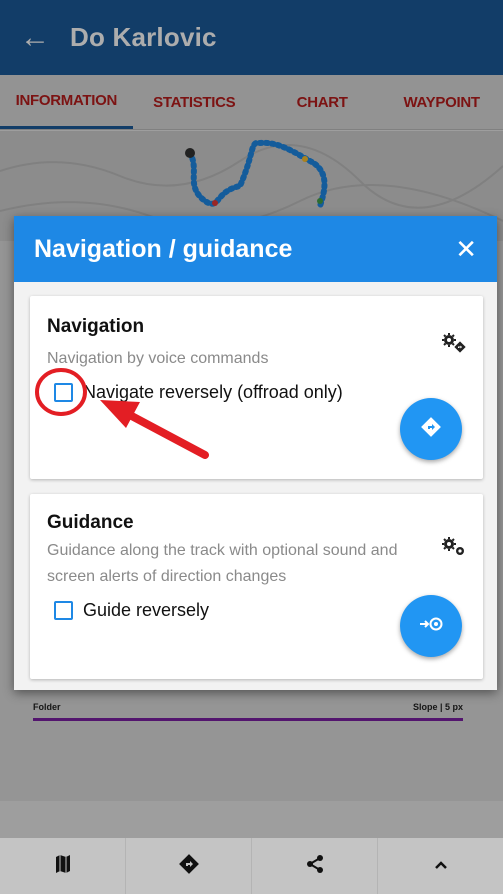 The height and width of the screenshot is (894, 503). I want to click on dialog-title: Navigation / guidance, so click(163, 248).